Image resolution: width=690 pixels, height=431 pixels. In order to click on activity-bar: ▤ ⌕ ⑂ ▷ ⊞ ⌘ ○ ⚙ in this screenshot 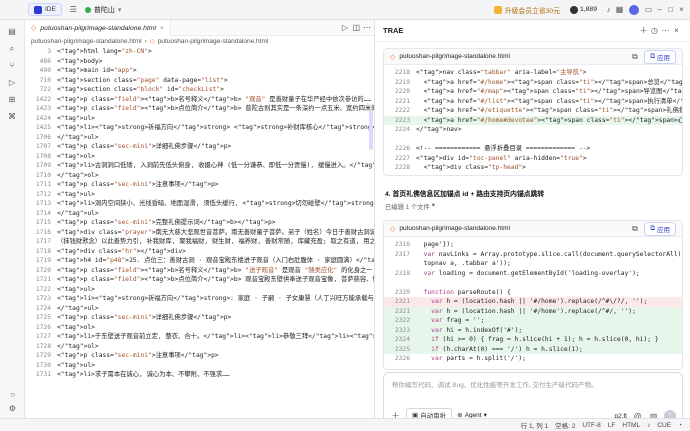, I will do `click(12, 219)`.